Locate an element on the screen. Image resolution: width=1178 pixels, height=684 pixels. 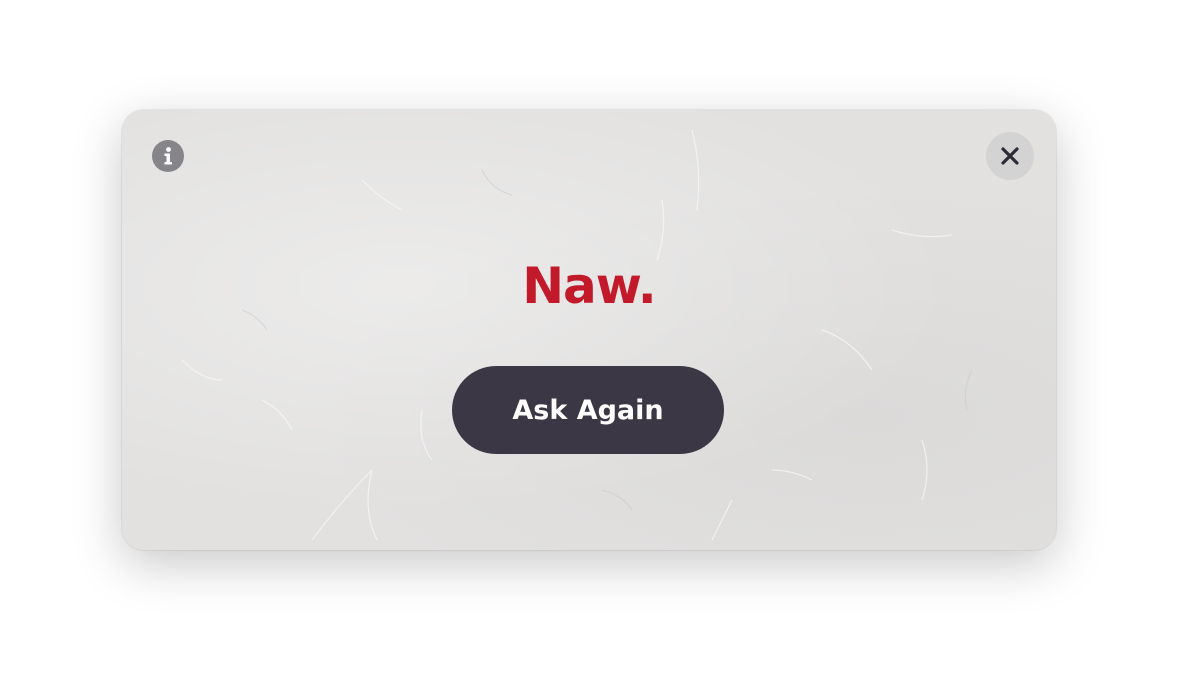
close-icon is located at coordinates (1010, 156).